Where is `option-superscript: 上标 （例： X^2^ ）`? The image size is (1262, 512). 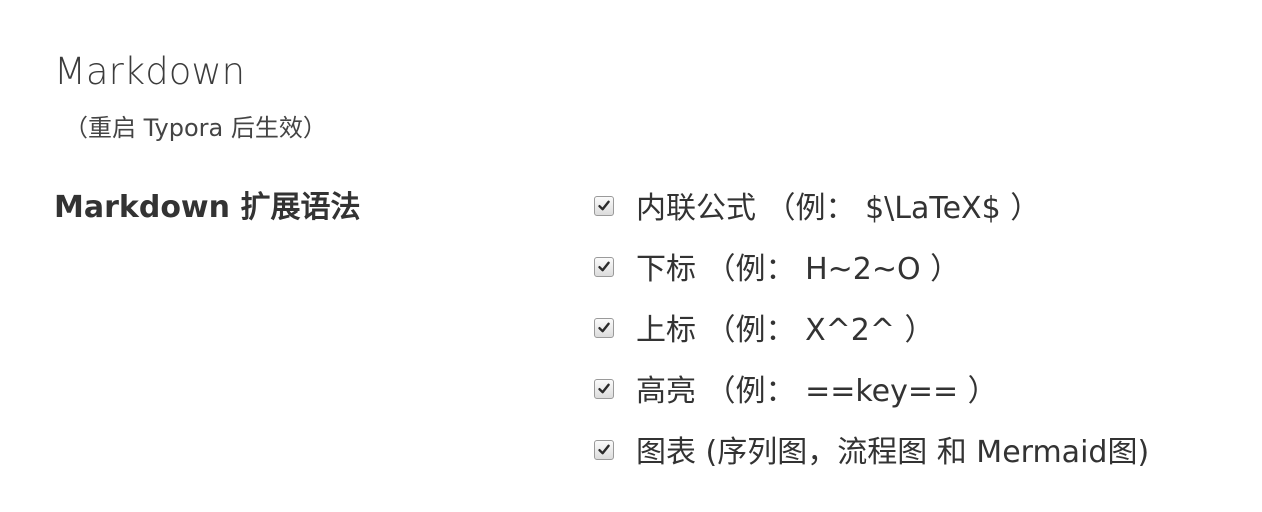
option-superscript: 上标 （例： X^2^ ） is located at coordinates (914, 330).